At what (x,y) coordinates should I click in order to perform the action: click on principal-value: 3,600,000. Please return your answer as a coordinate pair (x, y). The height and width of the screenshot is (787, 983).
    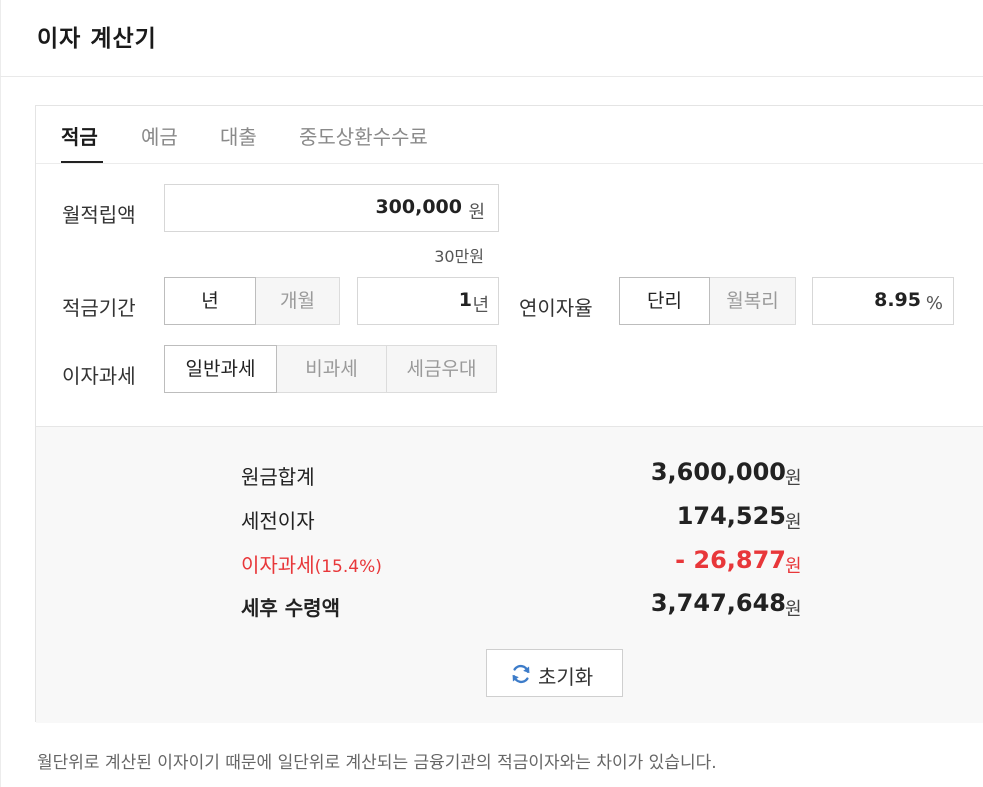
    Looking at the image, I should click on (718, 472).